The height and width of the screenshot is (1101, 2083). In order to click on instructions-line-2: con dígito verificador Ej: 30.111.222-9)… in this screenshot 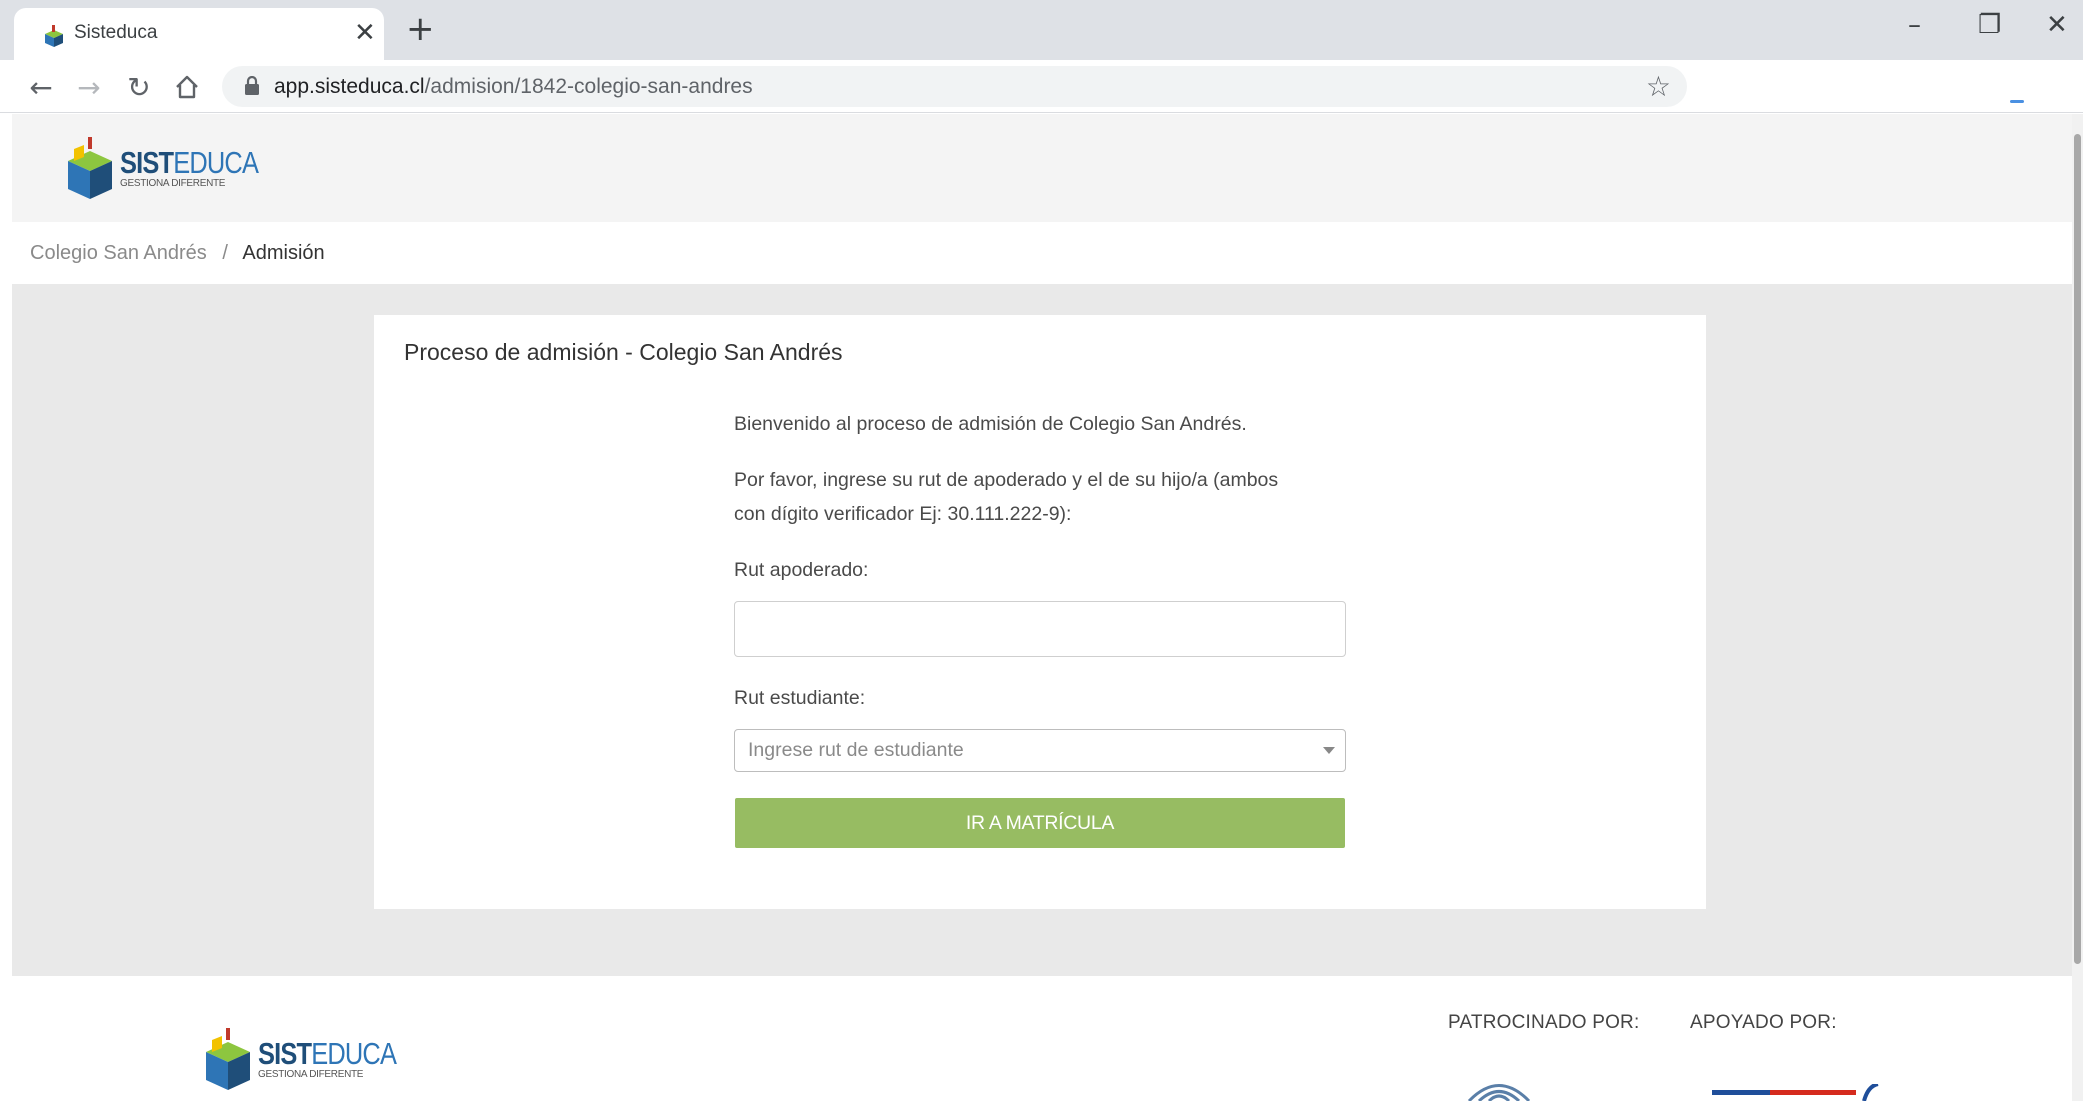, I will do `click(903, 514)`.